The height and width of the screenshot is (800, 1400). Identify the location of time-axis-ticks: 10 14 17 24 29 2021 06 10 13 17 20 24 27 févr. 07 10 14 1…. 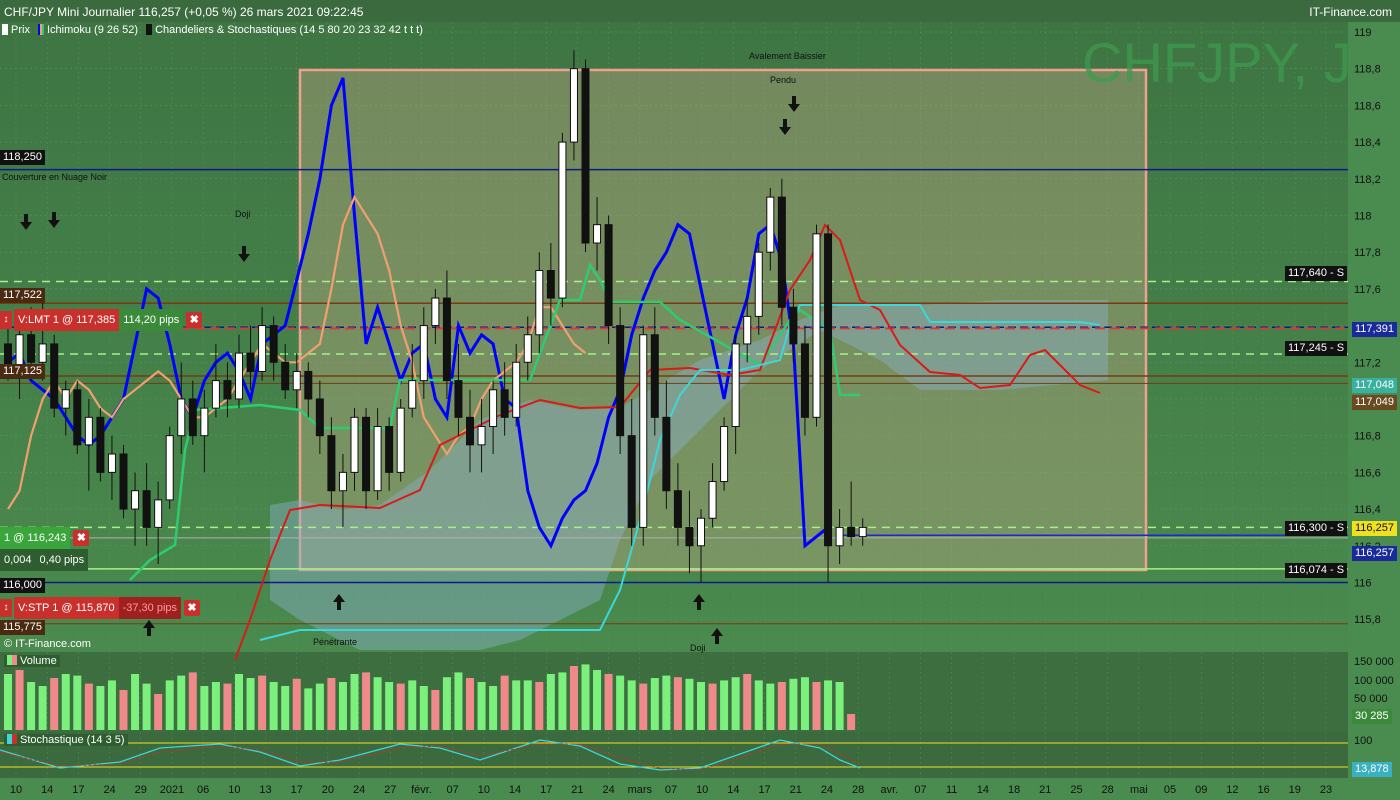
(671, 790).